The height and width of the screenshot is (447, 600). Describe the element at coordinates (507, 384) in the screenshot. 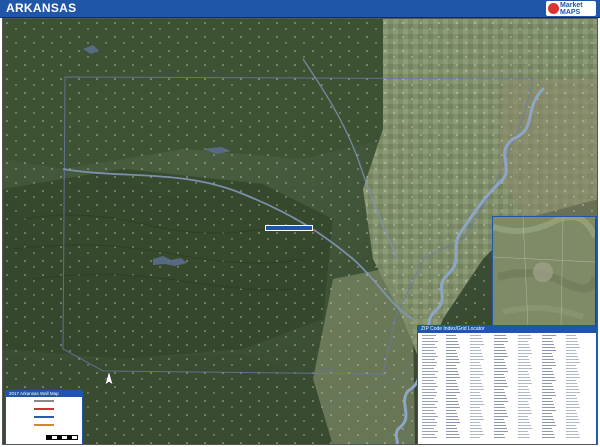

I see `zip-code-index: ZIP Code Index/Grid Locator` at that location.